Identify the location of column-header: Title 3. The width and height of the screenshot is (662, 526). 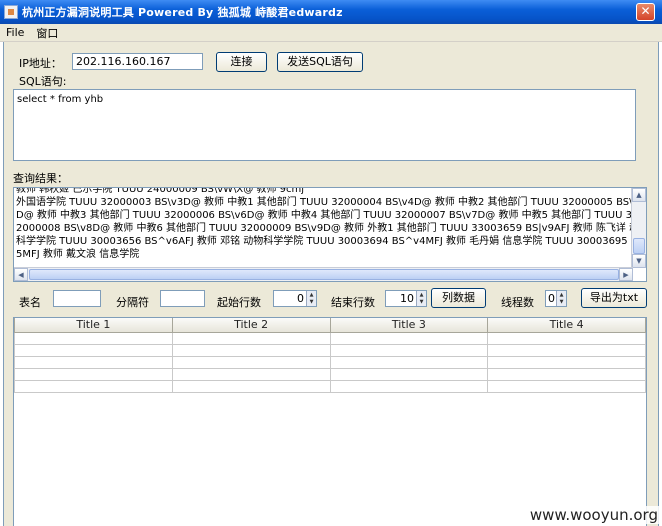
(409, 325).